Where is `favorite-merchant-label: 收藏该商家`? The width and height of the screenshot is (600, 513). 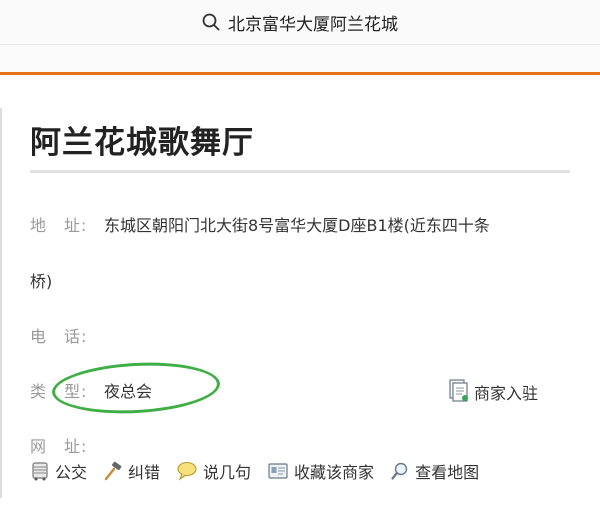 favorite-merchant-label: 收藏该商家 is located at coordinates (334, 472).